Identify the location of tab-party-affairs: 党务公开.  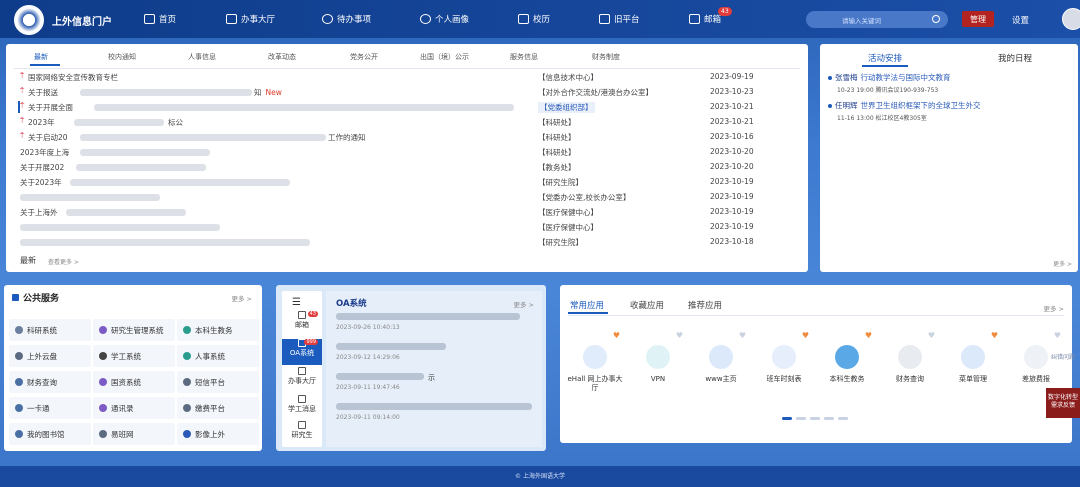
(364, 57).